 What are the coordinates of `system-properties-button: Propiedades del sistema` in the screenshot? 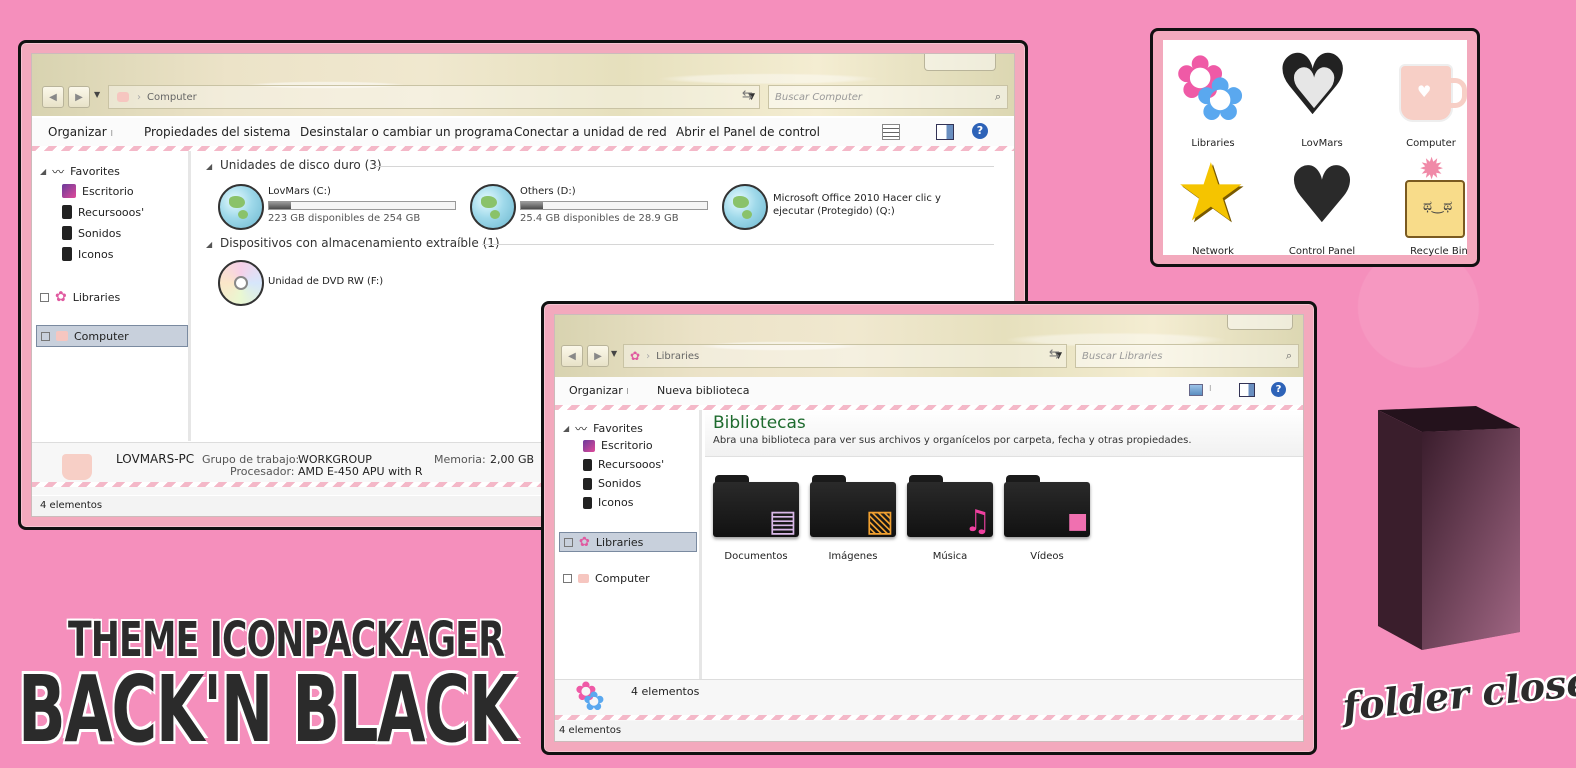 It's located at (217, 132).